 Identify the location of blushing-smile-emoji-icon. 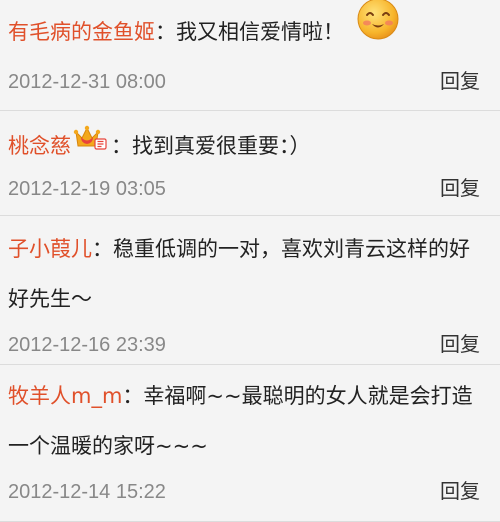
(378, 30).